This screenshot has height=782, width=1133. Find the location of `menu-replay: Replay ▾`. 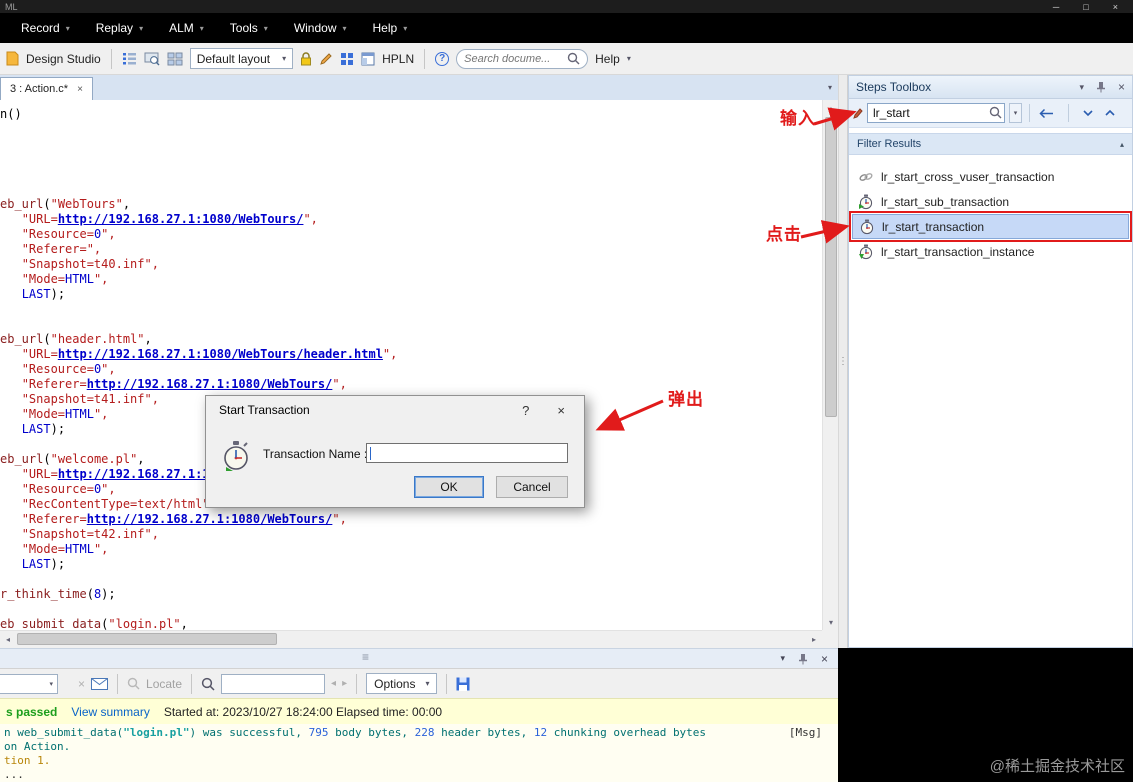

menu-replay: Replay ▾ is located at coordinates (119, 28).